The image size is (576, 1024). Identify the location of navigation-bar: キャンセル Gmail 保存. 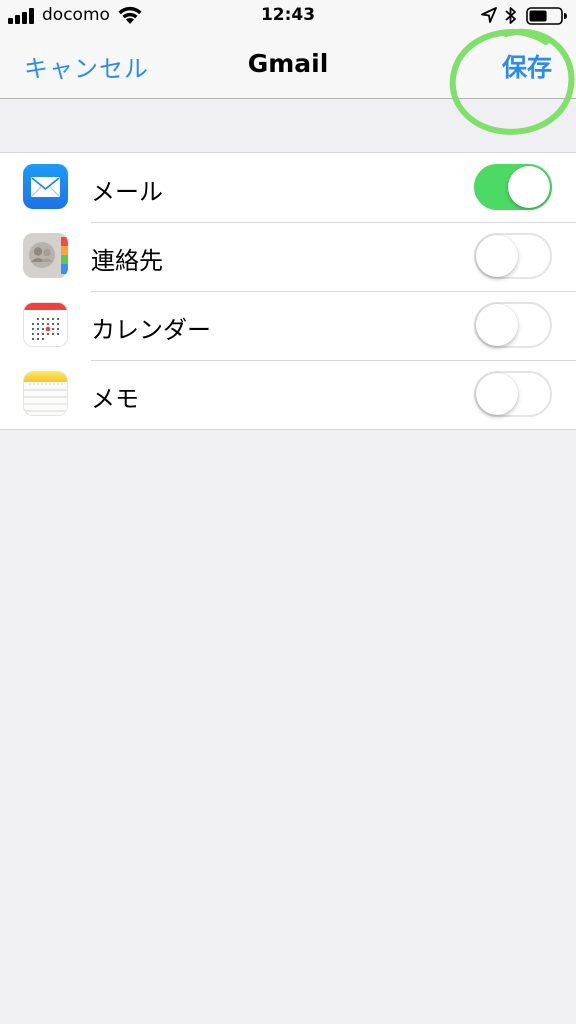
(288, 65).